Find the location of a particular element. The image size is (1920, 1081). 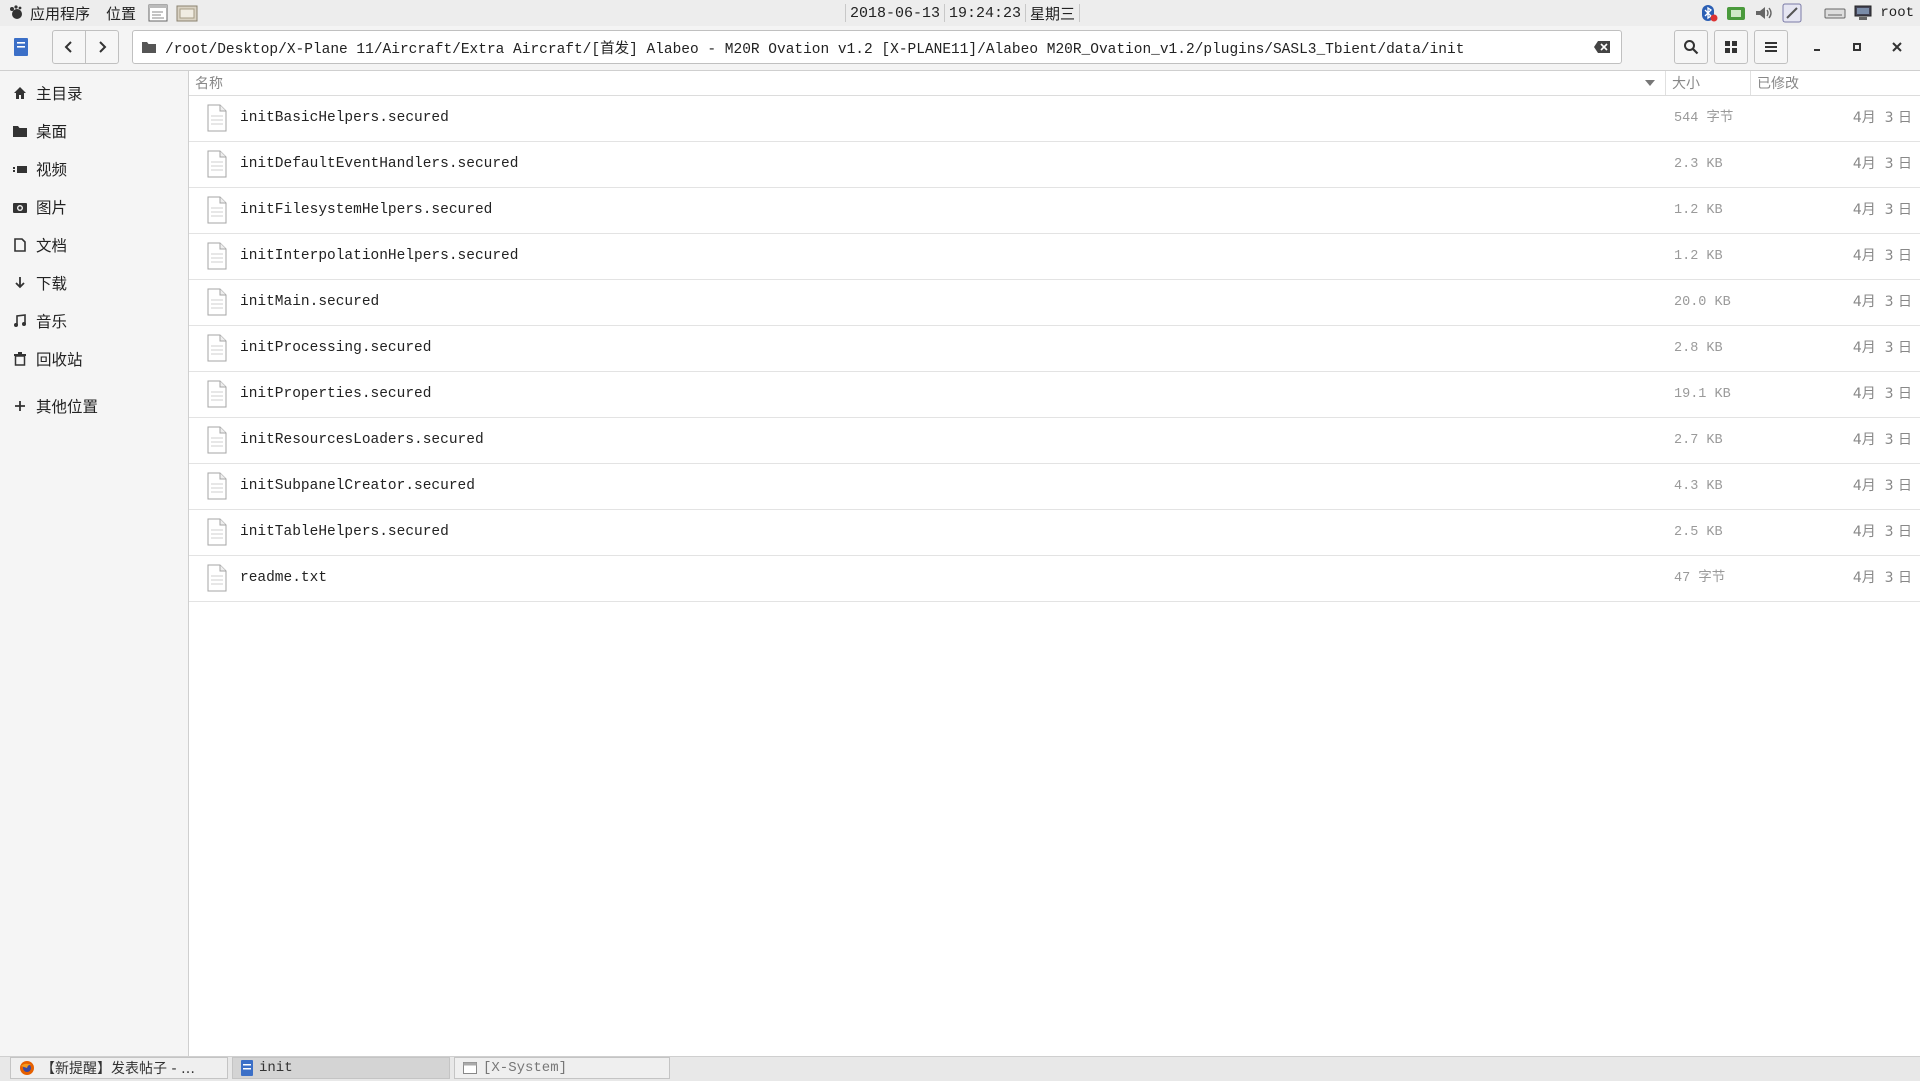

file-manager-icon is located at coordinates (187, 13).